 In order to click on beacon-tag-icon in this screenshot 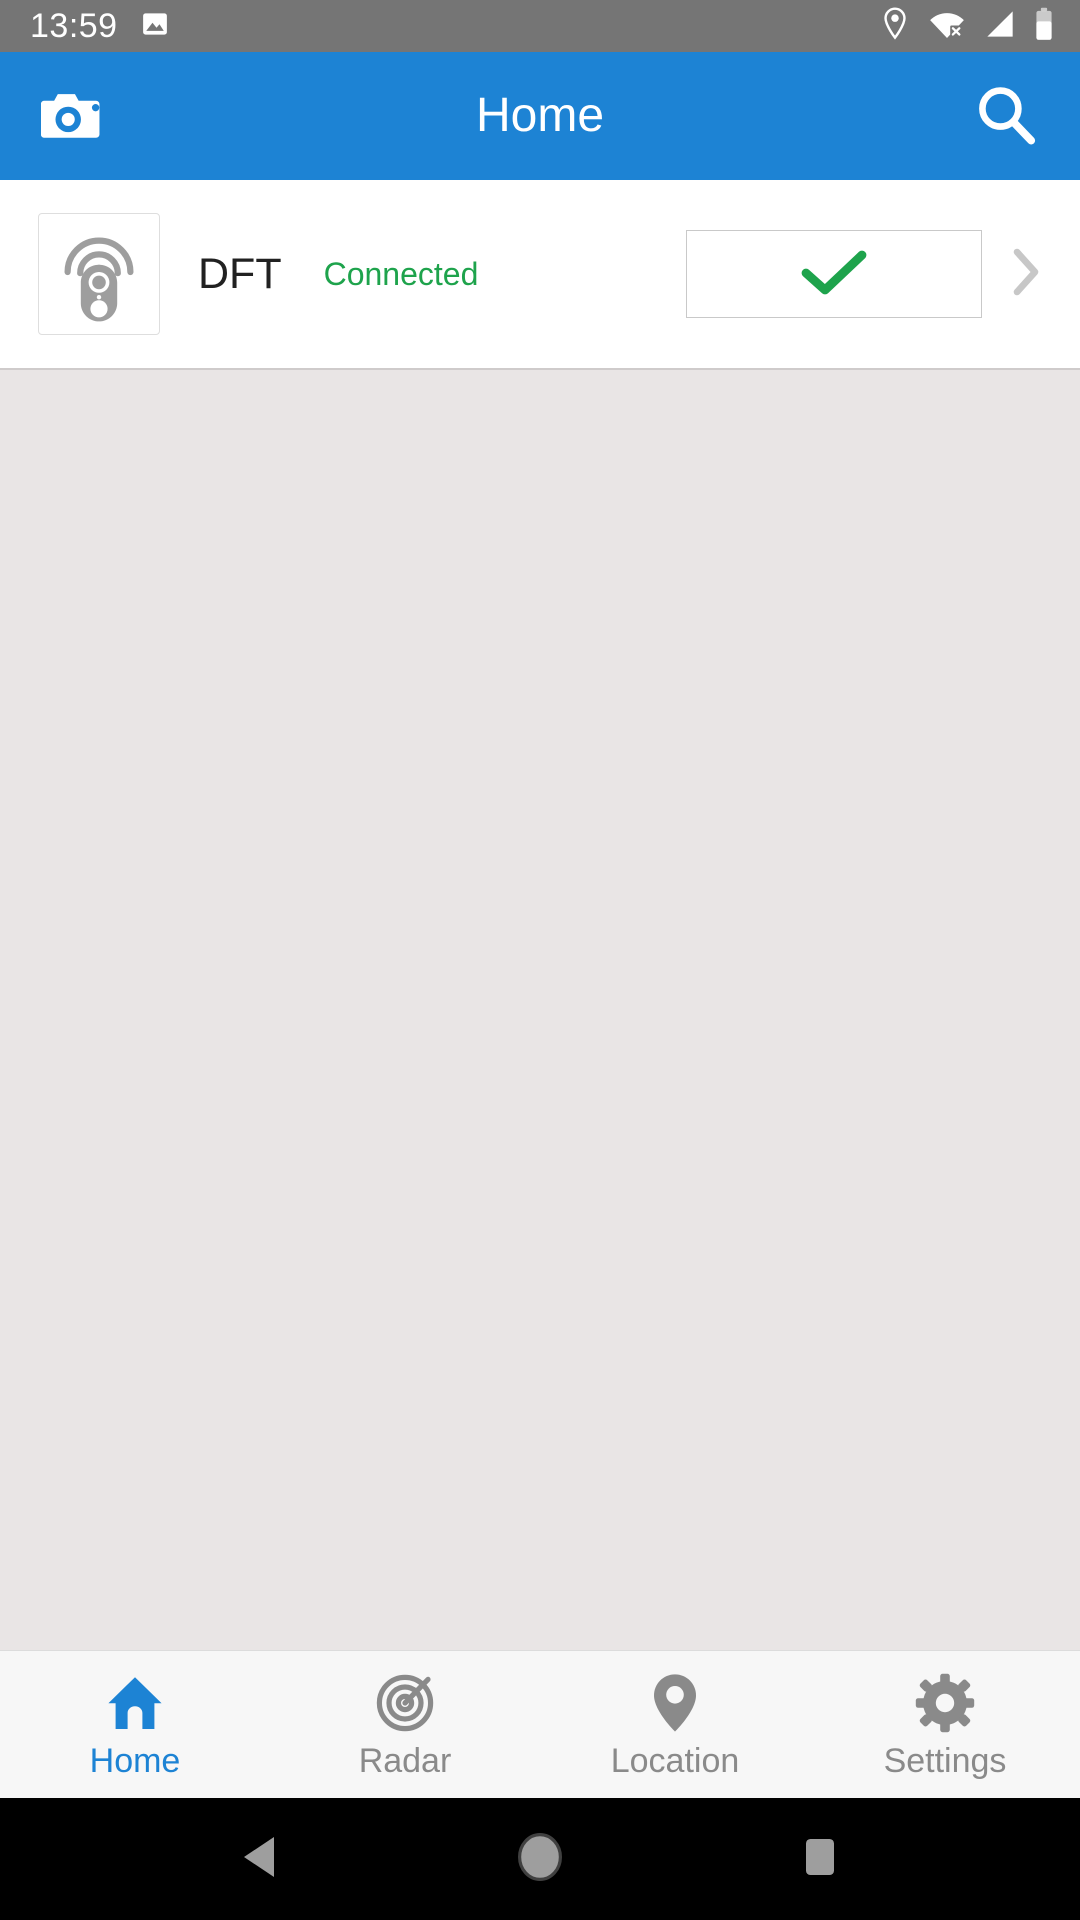, I will do `click(99, 274)`.